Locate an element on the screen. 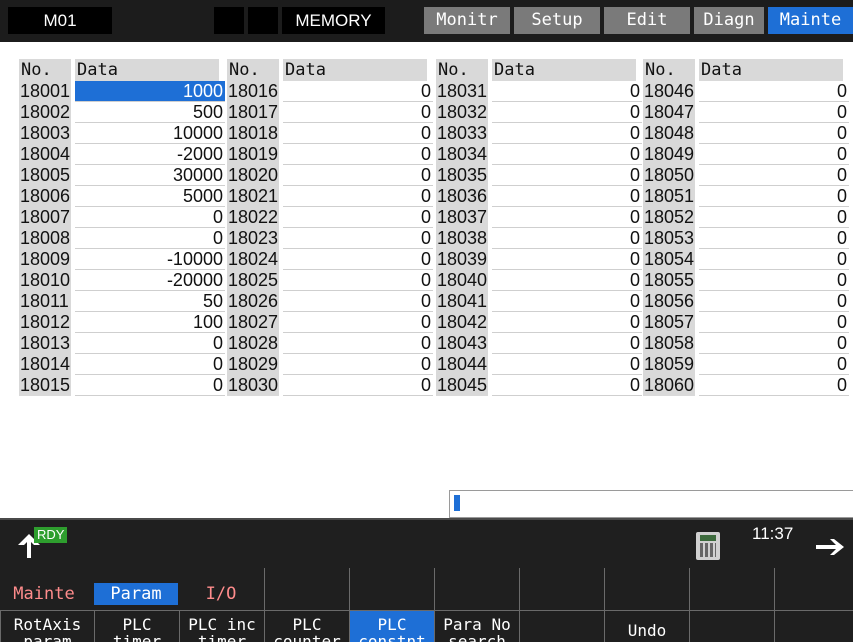  parameter-value: -20000 is located at coordinates (150, 280).